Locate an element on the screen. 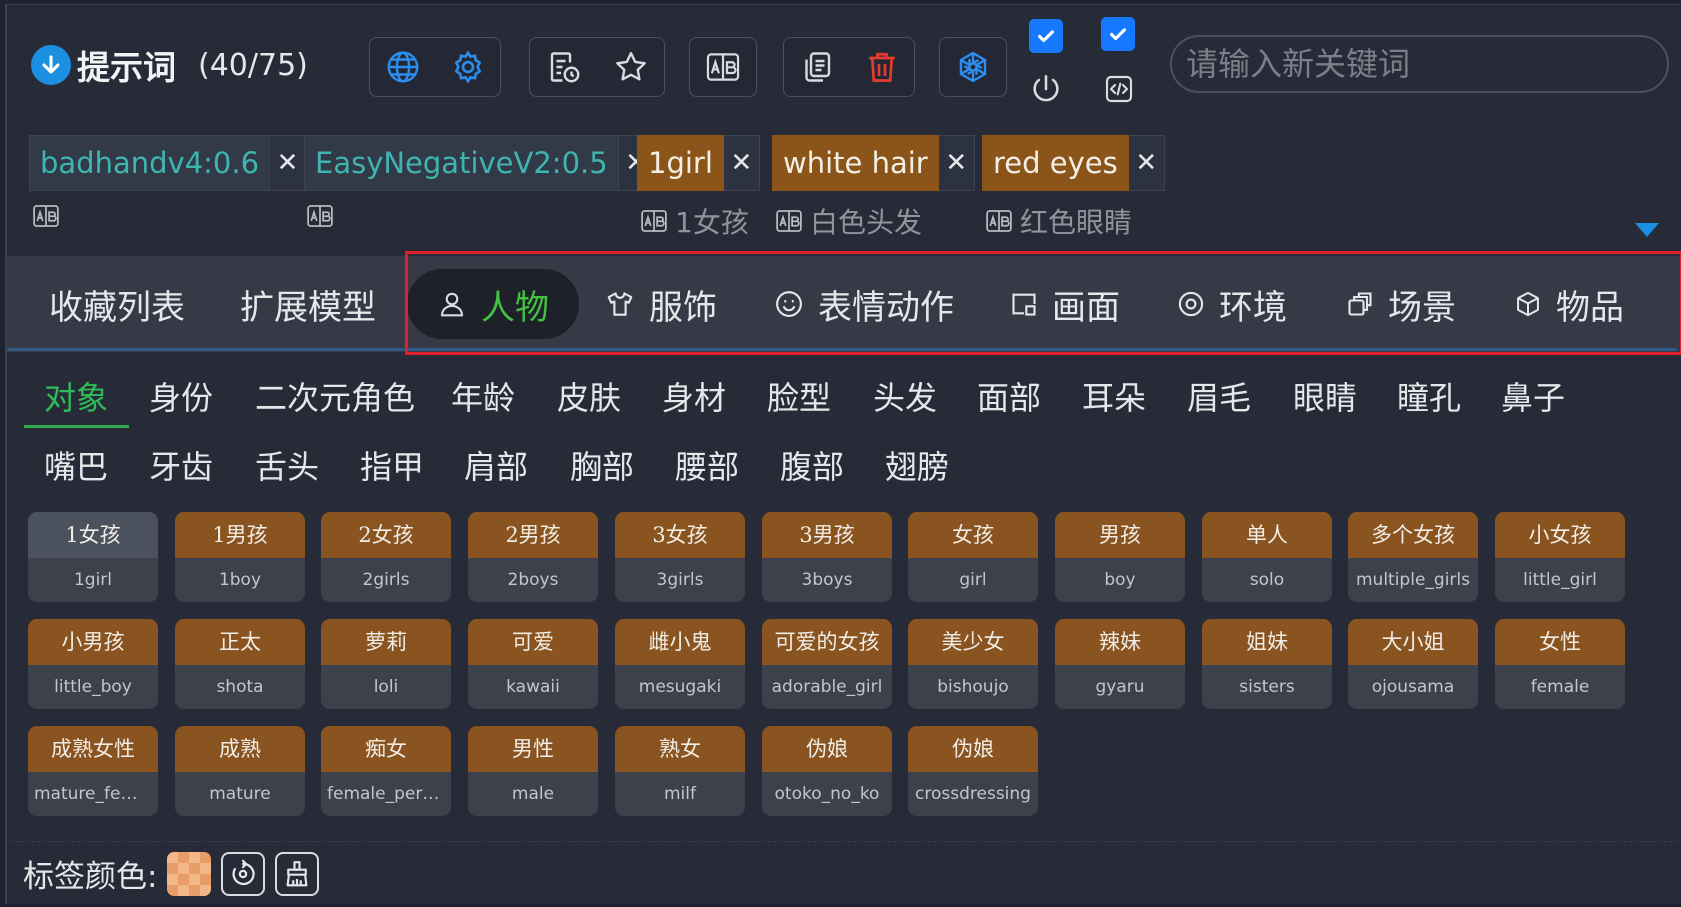 This screenshot has height=907, width=1681. globe-icon is located at coordinates (403, 67).